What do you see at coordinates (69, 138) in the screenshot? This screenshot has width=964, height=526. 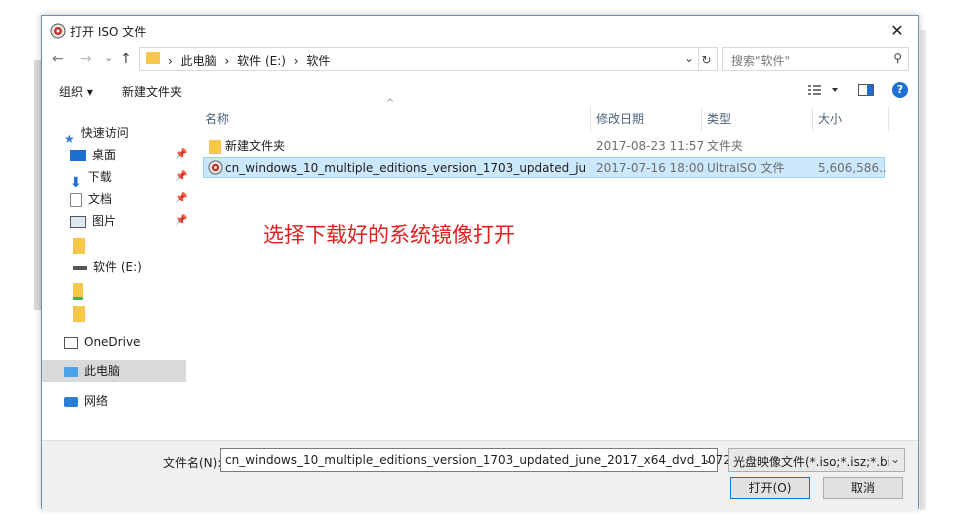 I see `star-icon: ★` at bounding box center [69, 138].